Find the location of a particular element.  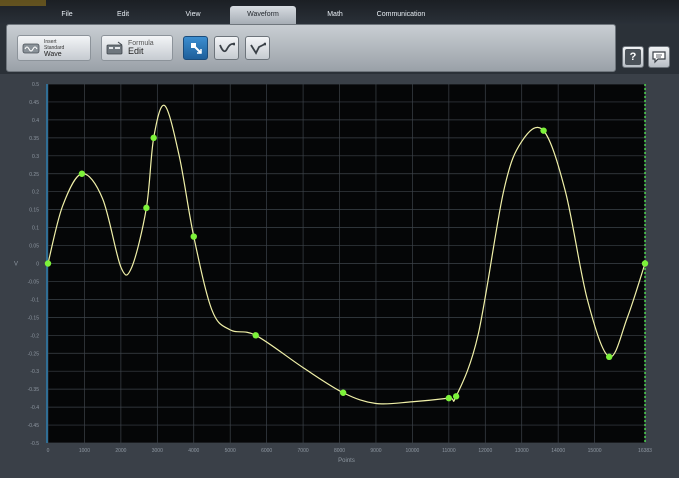

select-arrow-icon is located at coordinates (196, 48).